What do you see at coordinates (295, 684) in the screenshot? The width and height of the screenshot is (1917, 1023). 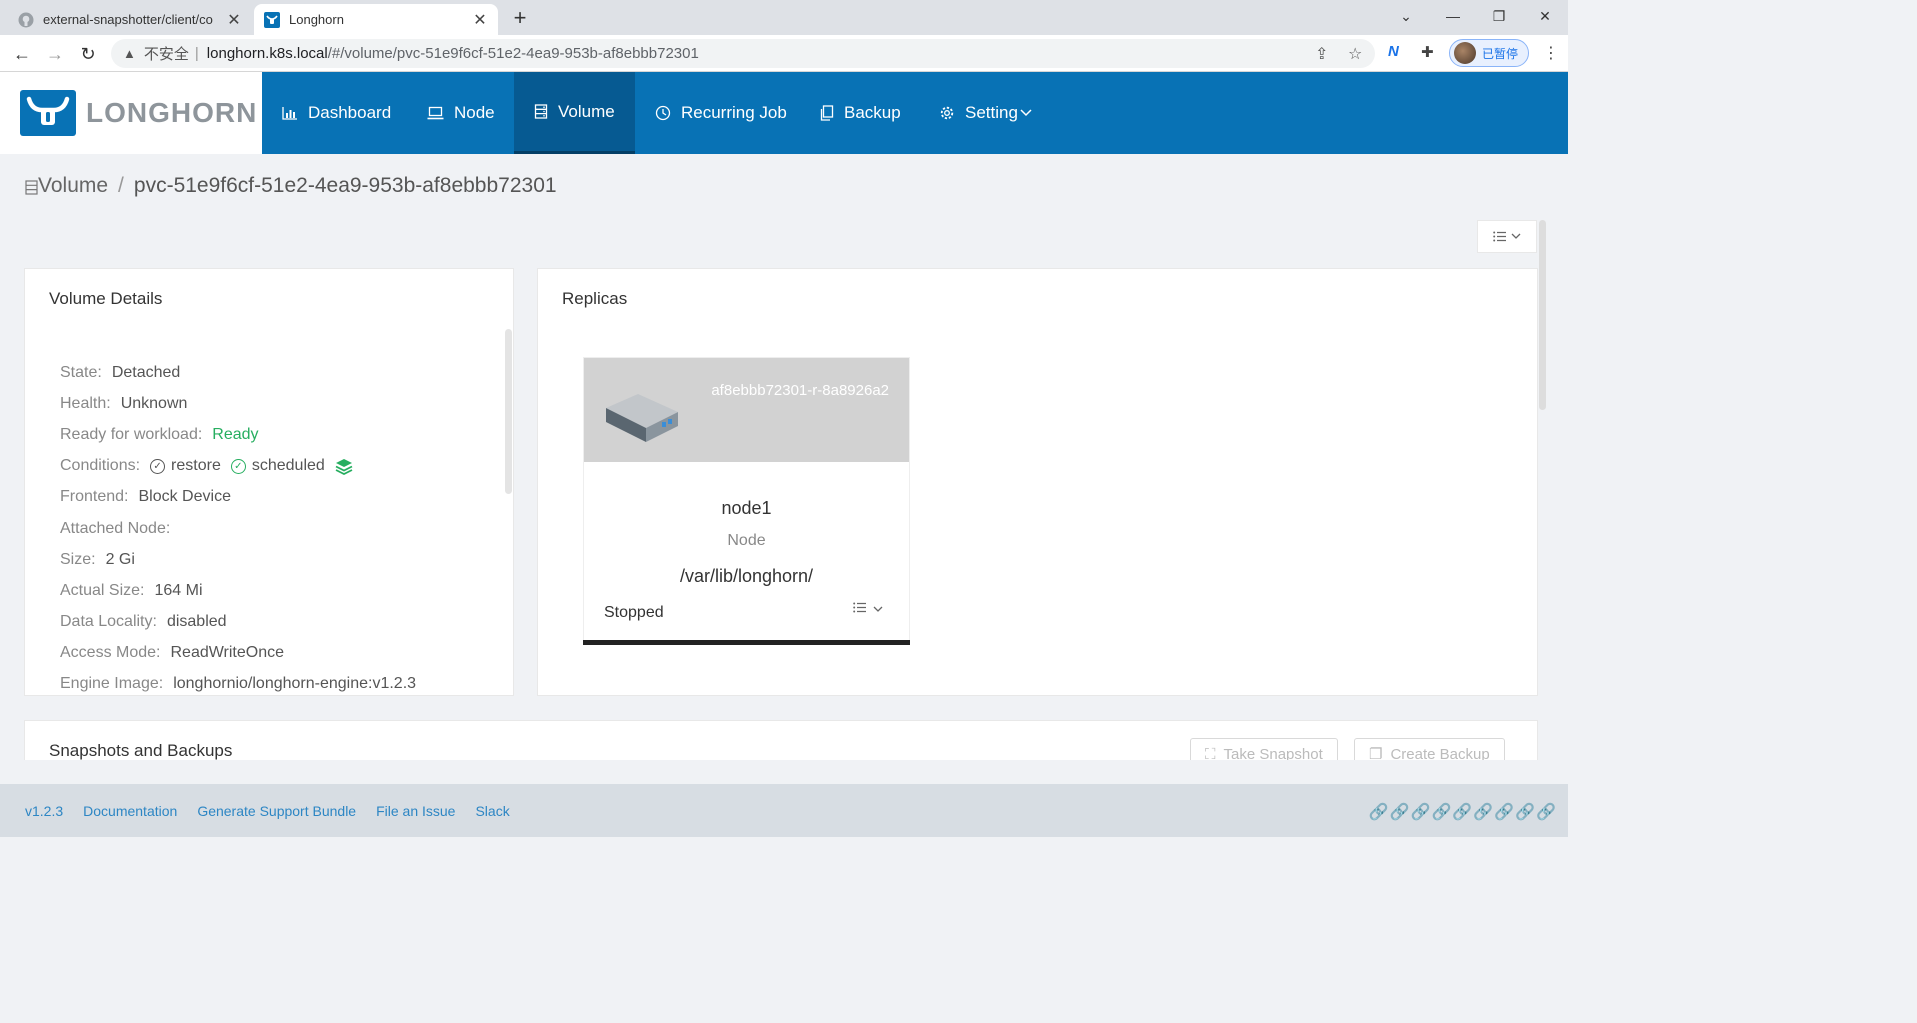 I see `detail-value: longhornio/longhorn-engine:v1.2.3` at bounding box center [295, 684].